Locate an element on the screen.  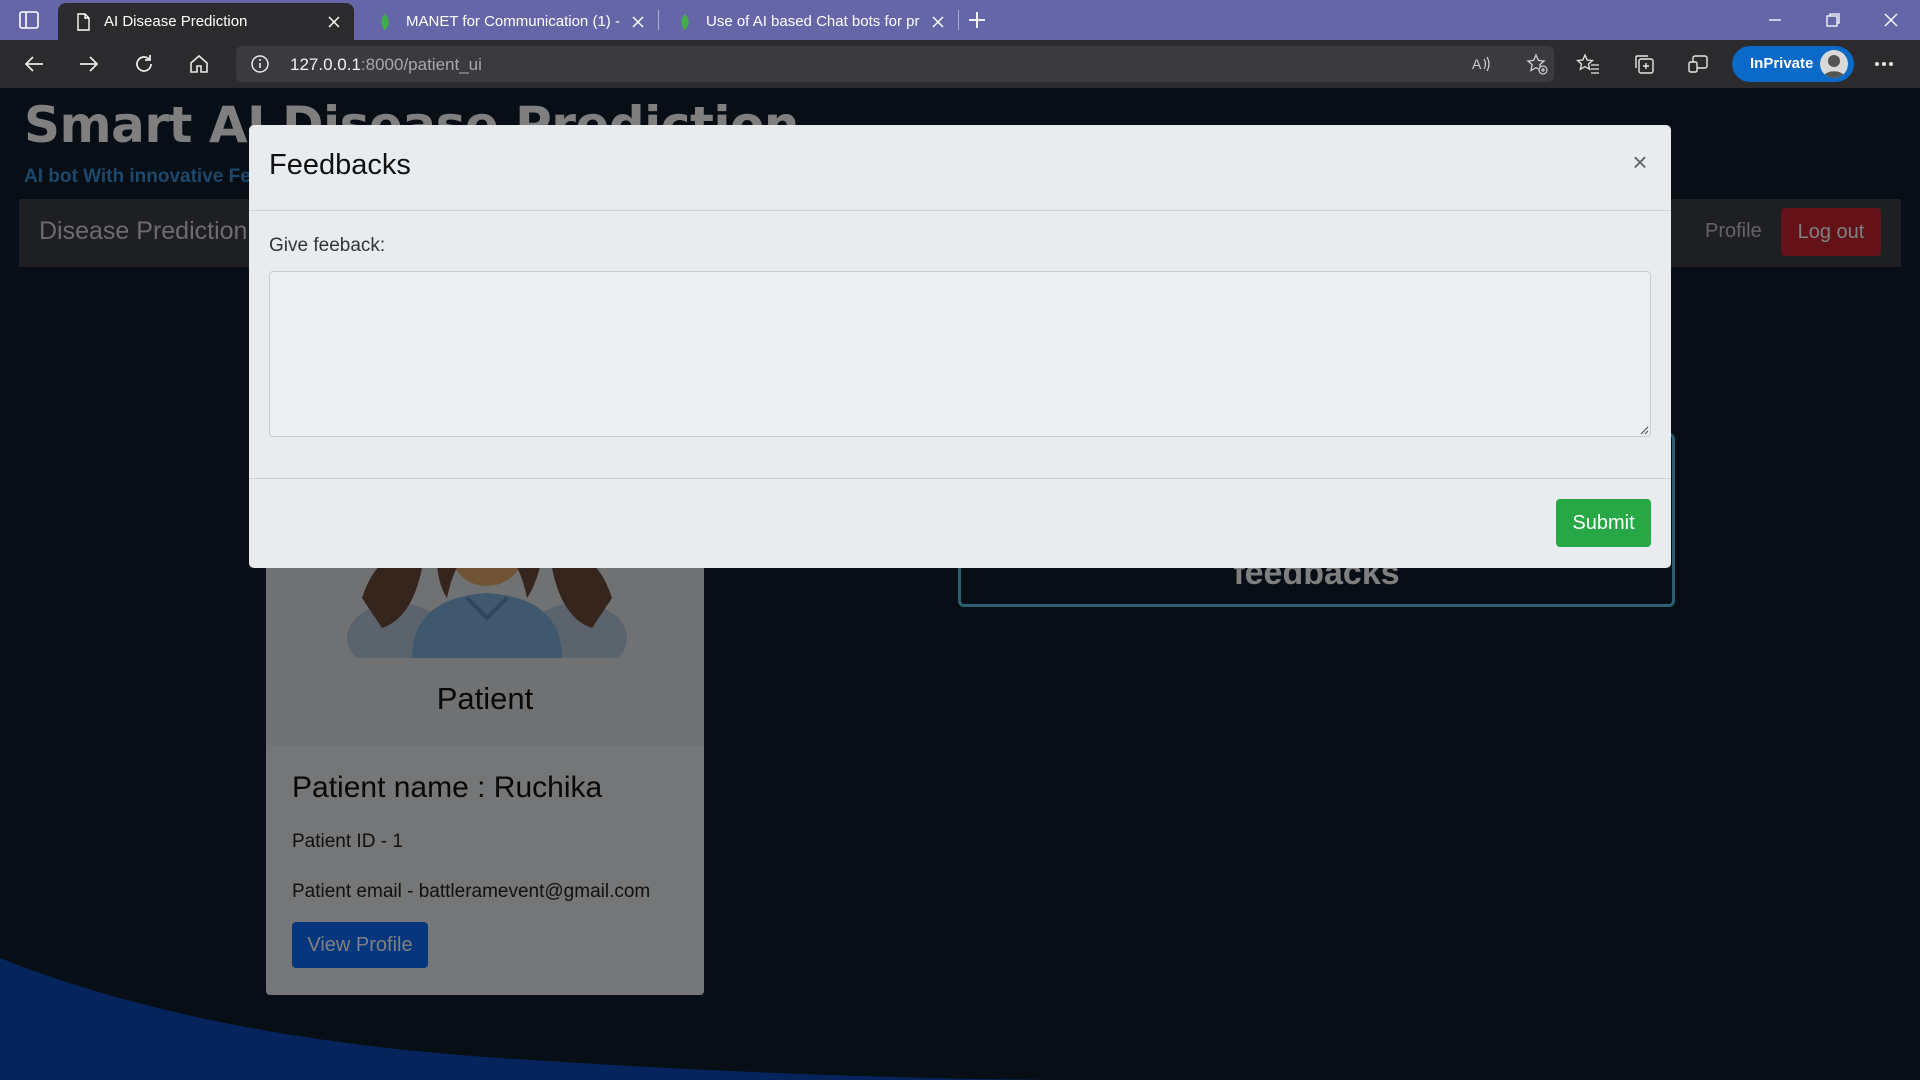
tab-manet: MANET for Communication (1) - is located at coordinates (509, 21).